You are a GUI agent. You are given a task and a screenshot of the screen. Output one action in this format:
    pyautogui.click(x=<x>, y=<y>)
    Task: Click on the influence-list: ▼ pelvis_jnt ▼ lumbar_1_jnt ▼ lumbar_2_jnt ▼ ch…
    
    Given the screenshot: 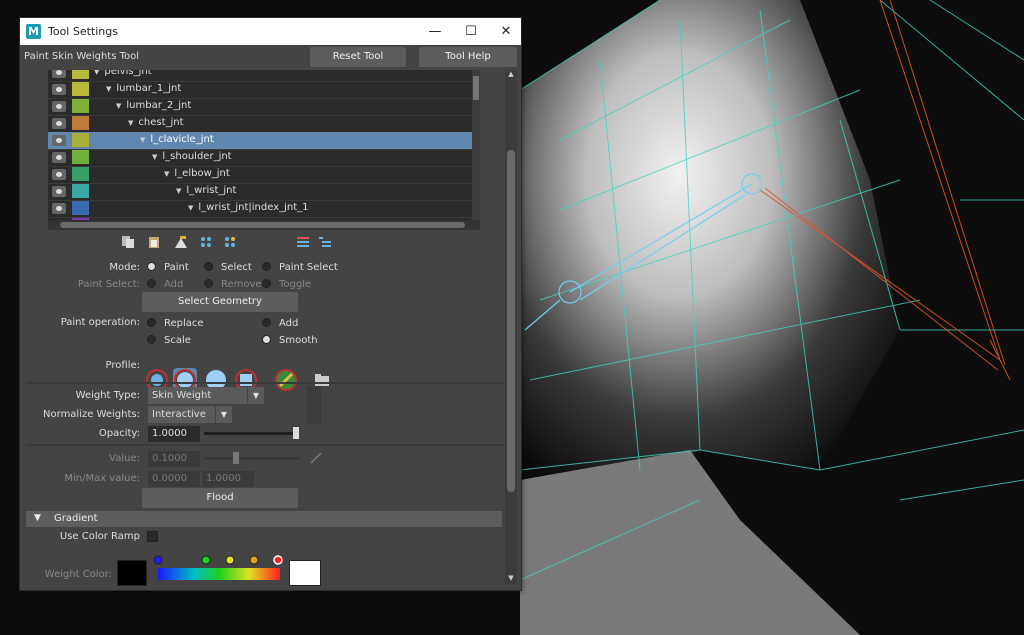 What is the action you would take?
    pyautogui.click(x=264, y=150)
    